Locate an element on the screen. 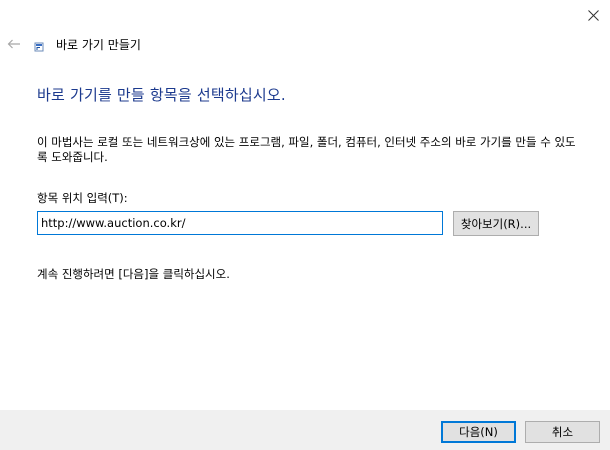 This screenshot has height=450, width=610. shortcut-icon is located at coordinates (39, 47).